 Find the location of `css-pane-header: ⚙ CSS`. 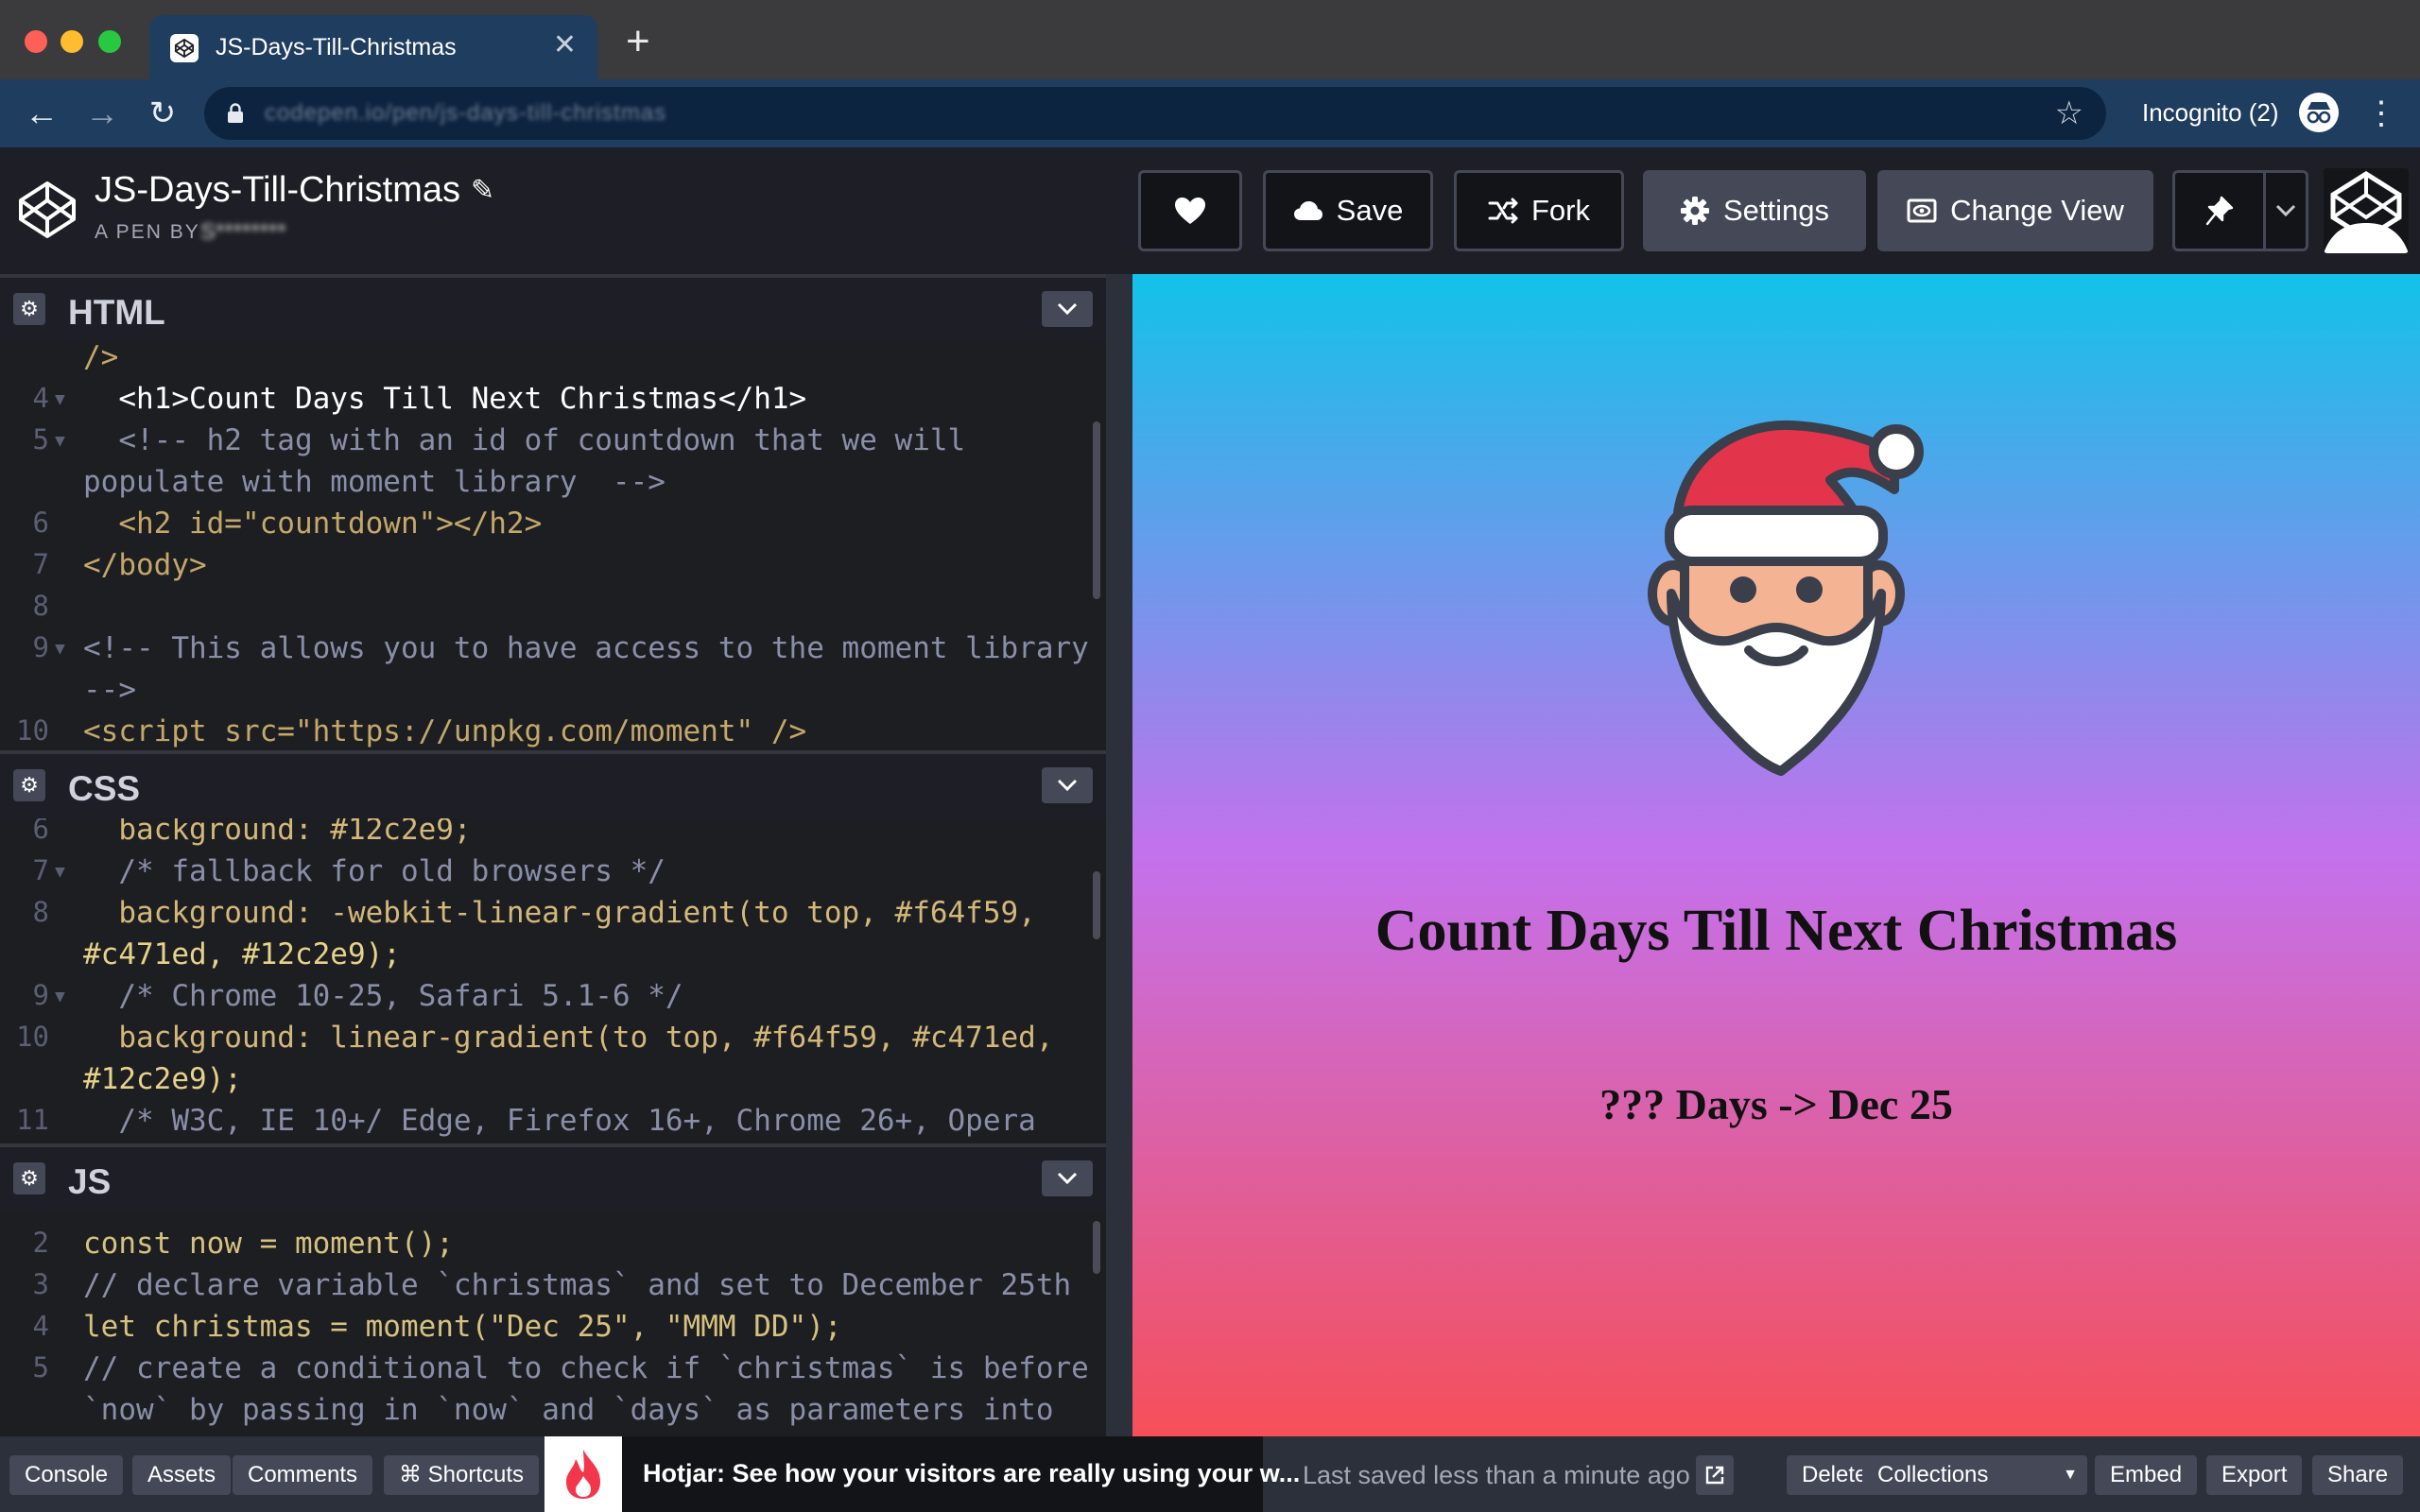

css-pane-header: ⚙ CSS is located at coordinates (553, 784).